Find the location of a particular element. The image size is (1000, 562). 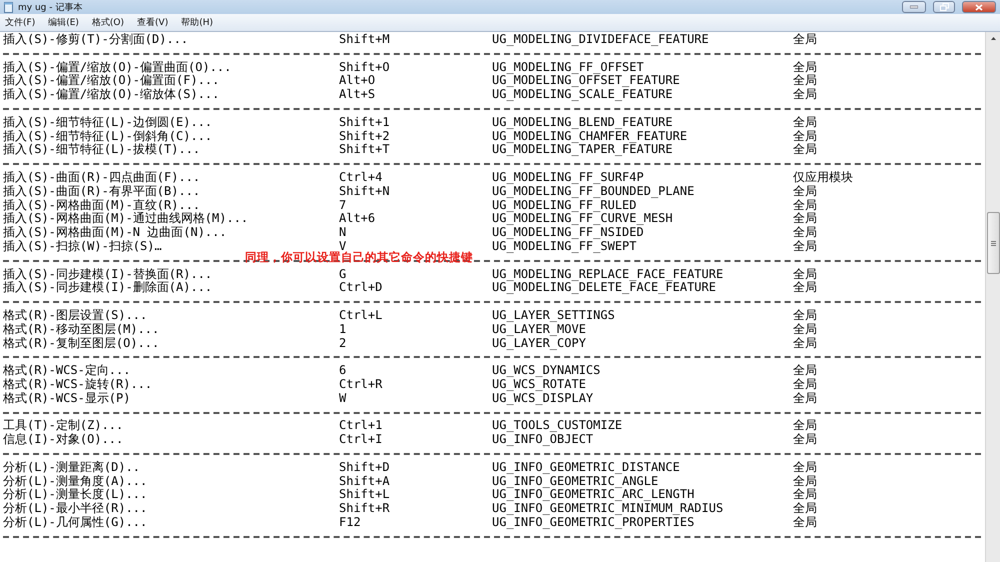

shortcut-text: Shift+O is located at coordinates (364, 67).